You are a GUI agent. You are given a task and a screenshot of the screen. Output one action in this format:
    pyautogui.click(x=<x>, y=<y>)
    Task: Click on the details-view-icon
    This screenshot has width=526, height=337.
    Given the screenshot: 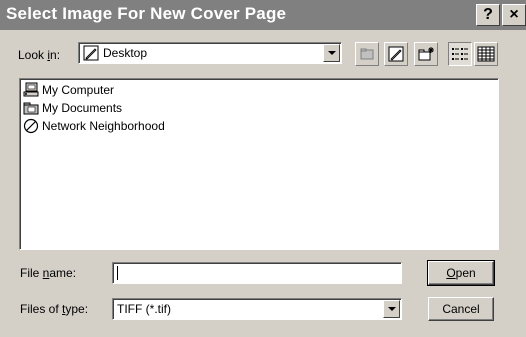 What is the action you would take?
    pyautogui.click(x=486, y=54)
    